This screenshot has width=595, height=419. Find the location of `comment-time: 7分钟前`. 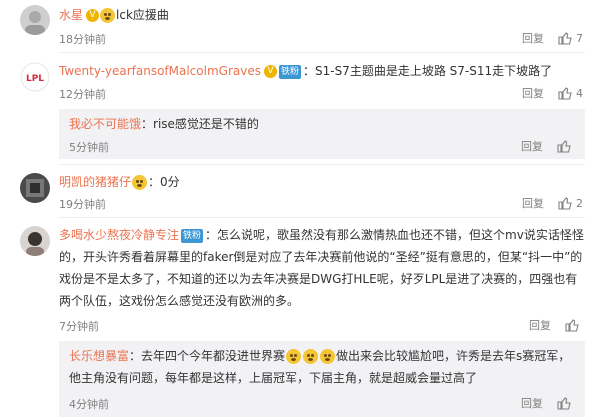

comment-time: 7分钟前 is located at coordinates (79, 326).